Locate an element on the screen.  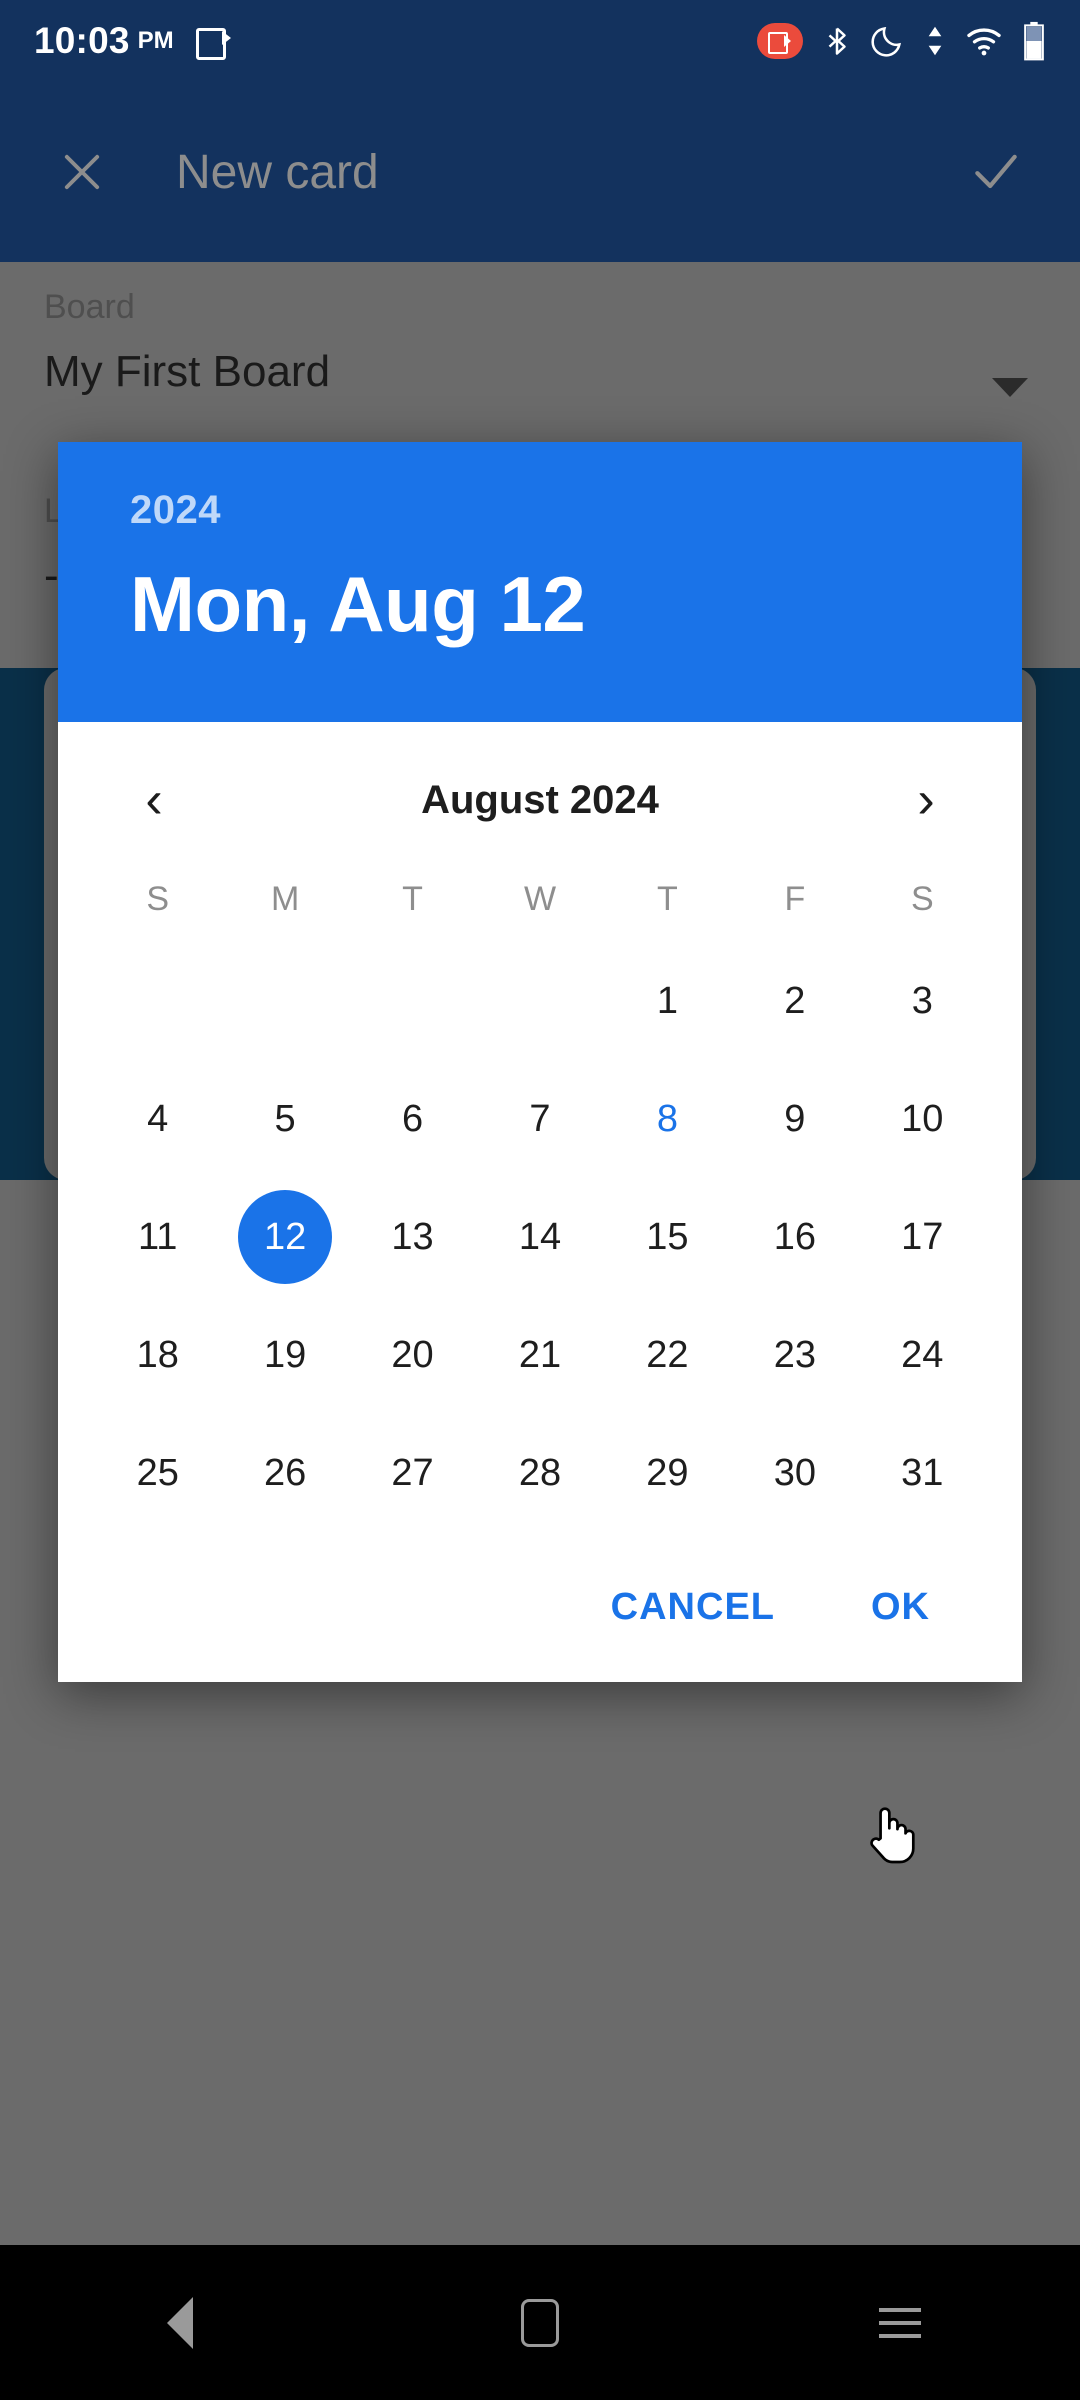
recents-button is located at coordinates (900, 2323).